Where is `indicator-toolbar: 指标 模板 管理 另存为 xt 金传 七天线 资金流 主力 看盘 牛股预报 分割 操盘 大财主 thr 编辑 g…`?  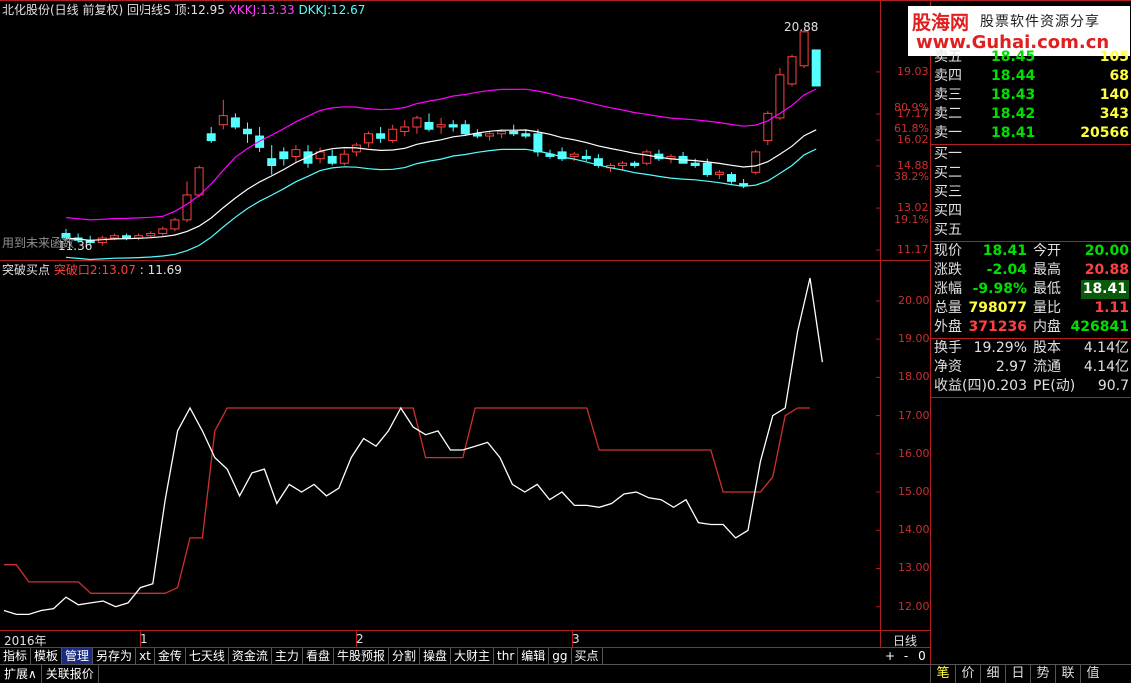
indicator-toolbar: 指标 模板 管理 另存为 xt 金传 七天线 资金流 主力 看盘 牛股预报 分割 操盘 大财主 thr 编辑 g… is located at coordinates (301, 656).